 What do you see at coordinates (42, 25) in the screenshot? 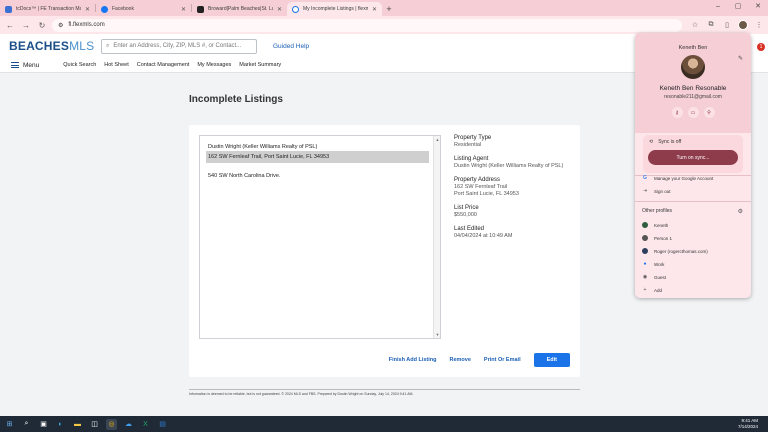
I see `reload-icon: ↻` at bounding box center [42, 25].